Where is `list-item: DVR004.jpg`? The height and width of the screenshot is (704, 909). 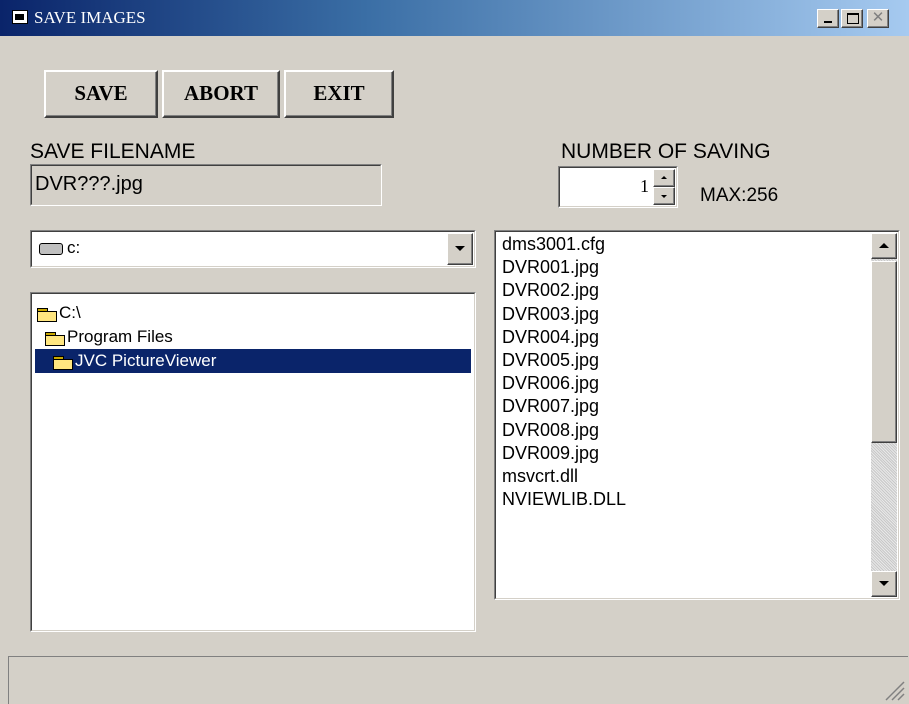
list-item: DVR004.jpg is located at coordinates (683, 337).